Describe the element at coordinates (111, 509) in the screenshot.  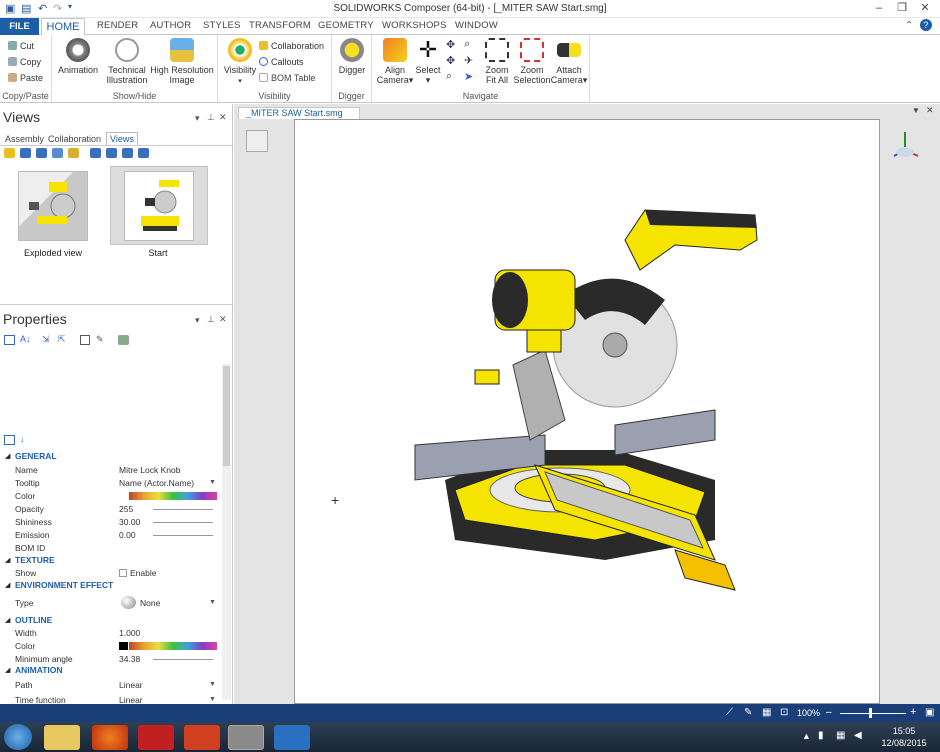
I see `prop-opacity: Opacity 255` at that location.